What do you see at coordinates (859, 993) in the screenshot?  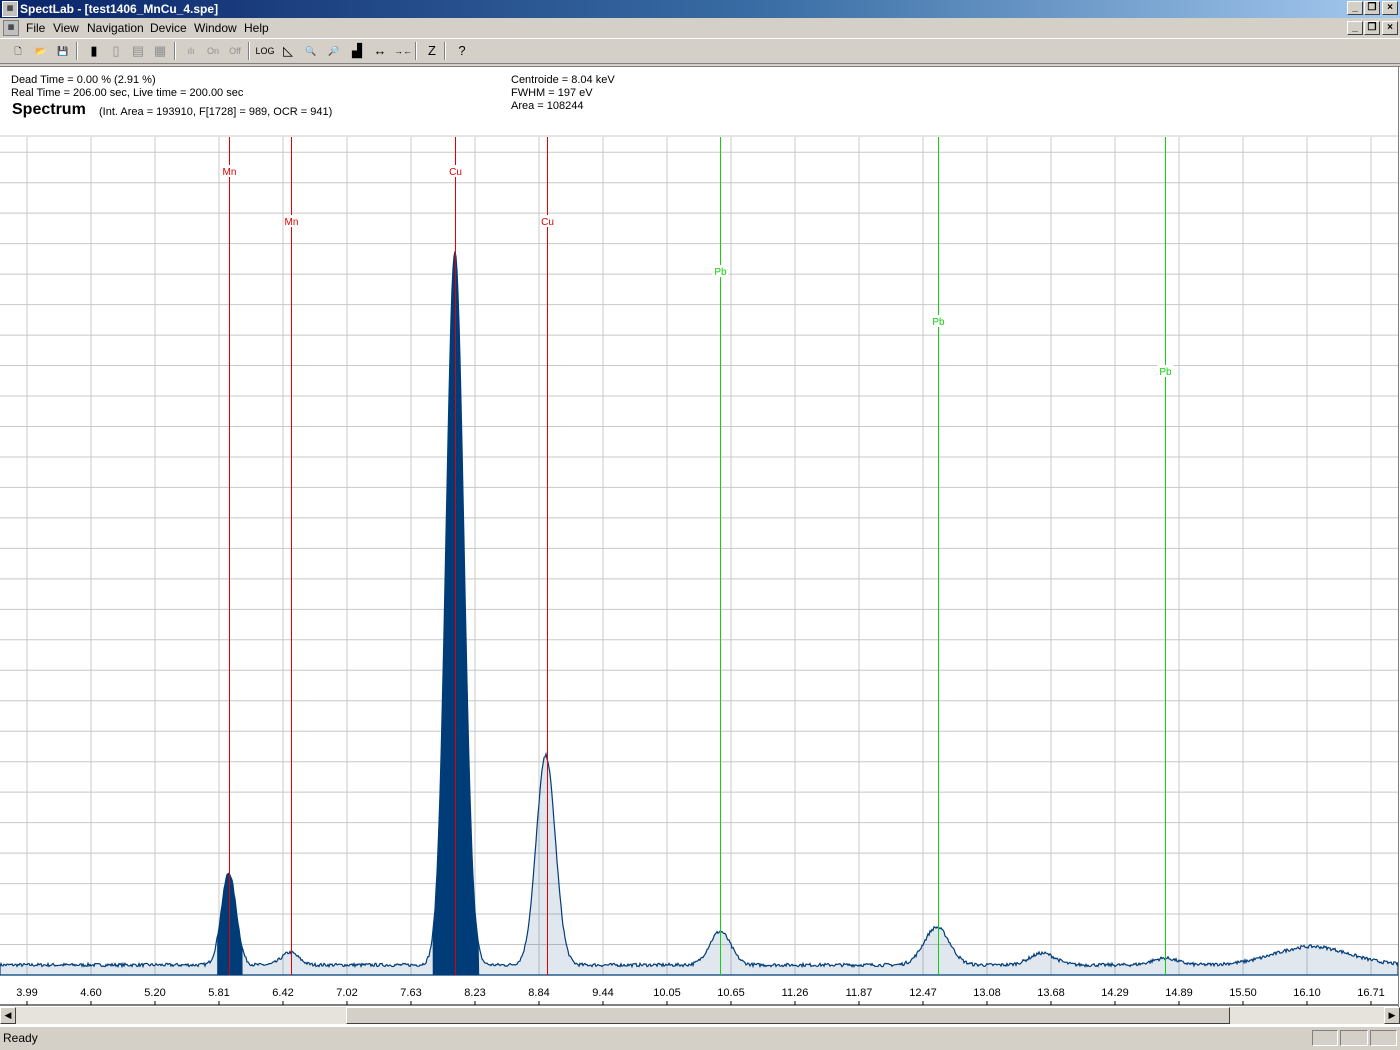 I see `x-tick-label: 11.87` at bounding box center [859, 993].